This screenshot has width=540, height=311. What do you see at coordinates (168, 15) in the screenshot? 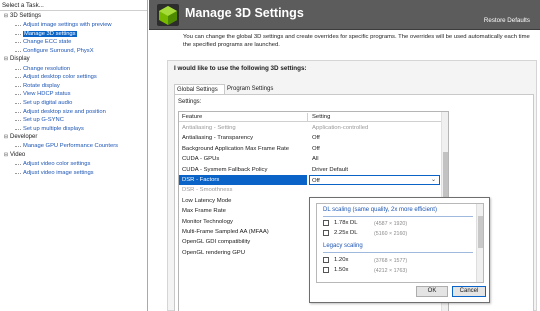
I see `3d-settings-icon` at bounding box center [168, 15].